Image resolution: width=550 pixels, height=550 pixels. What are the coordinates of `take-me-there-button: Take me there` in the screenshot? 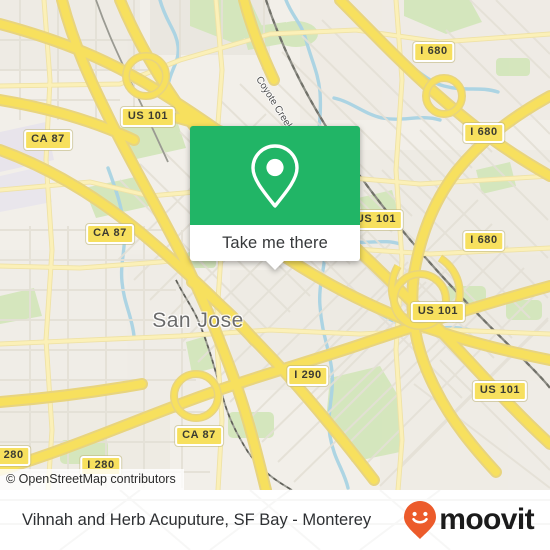 It's located at (275, 243).